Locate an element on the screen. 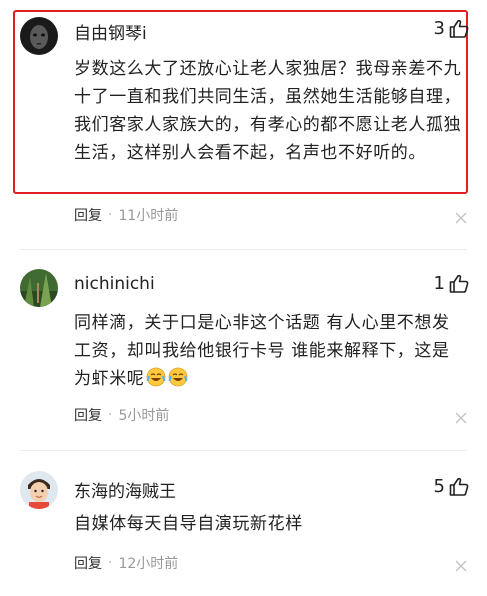  username: 自由钢琴i is located at coordinates (110, 31).